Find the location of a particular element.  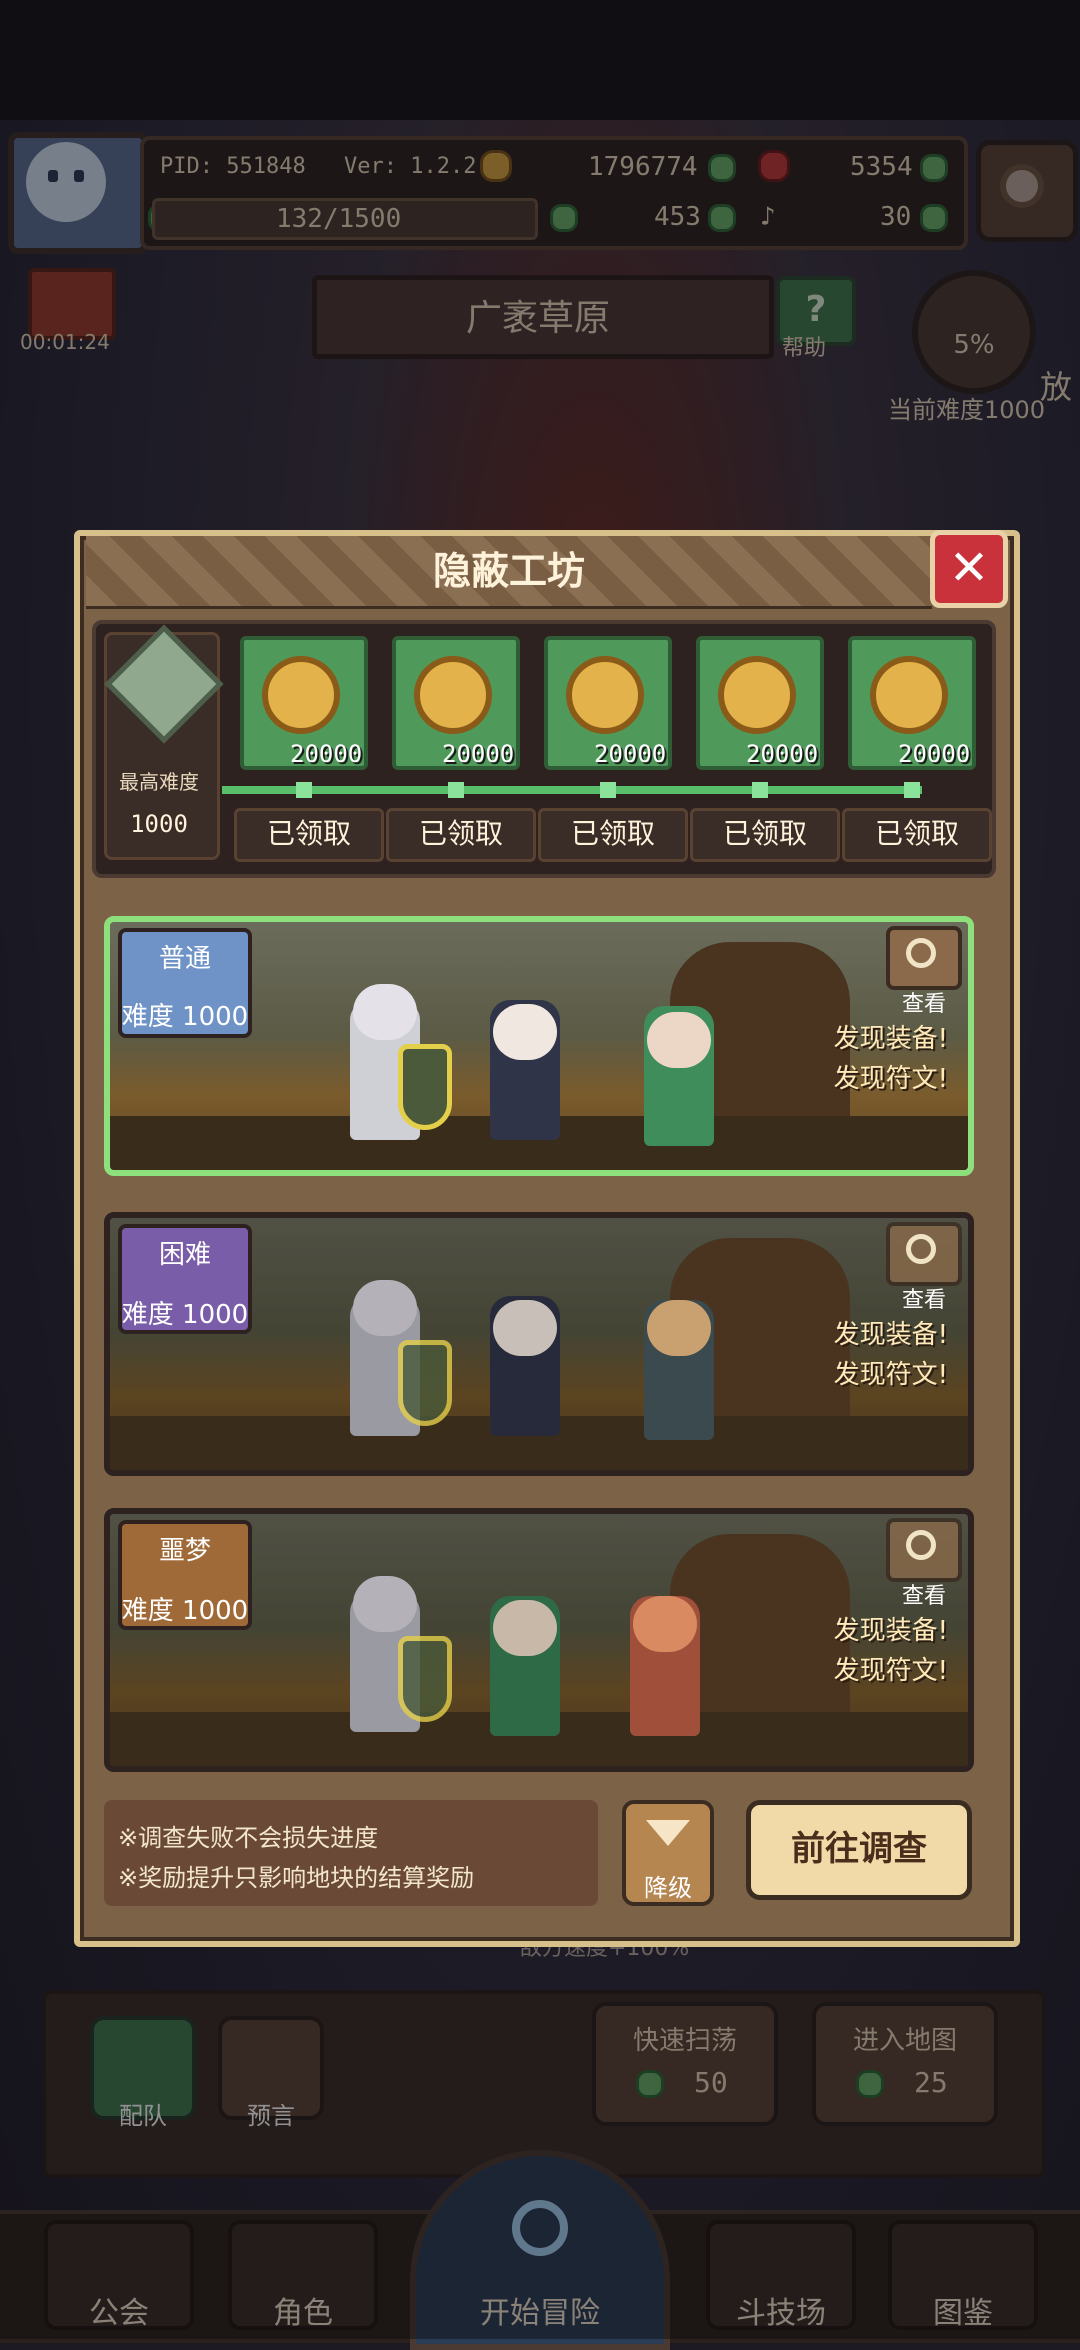

modal-title: 隐蔽工坊 is located at coordinates (508, 571).